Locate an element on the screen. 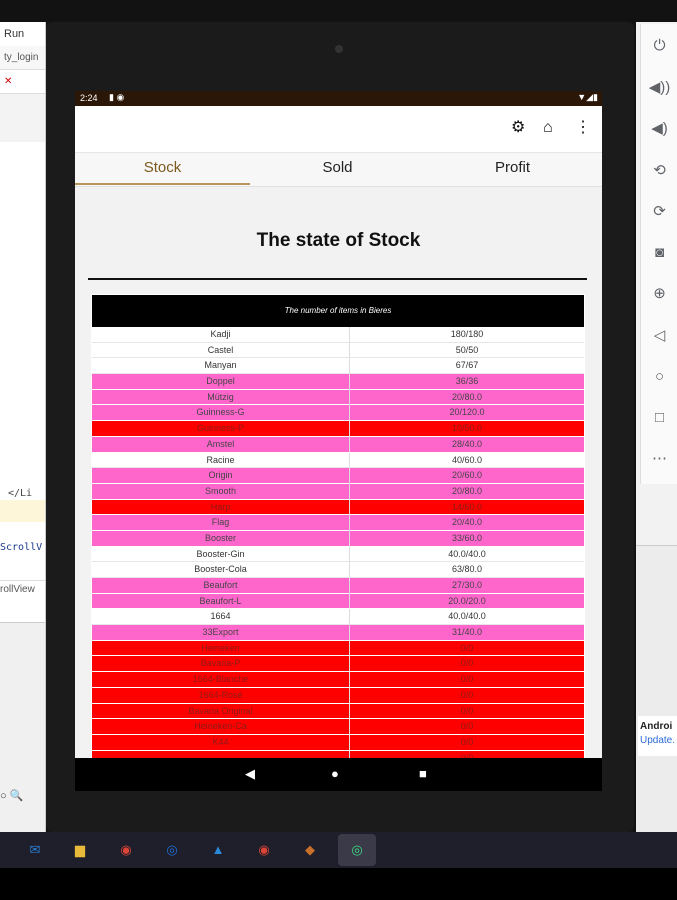 The height and width of the screenshot is (900, 677). table-row: Booster 33/60.0 is located at coordinates (338, 538).